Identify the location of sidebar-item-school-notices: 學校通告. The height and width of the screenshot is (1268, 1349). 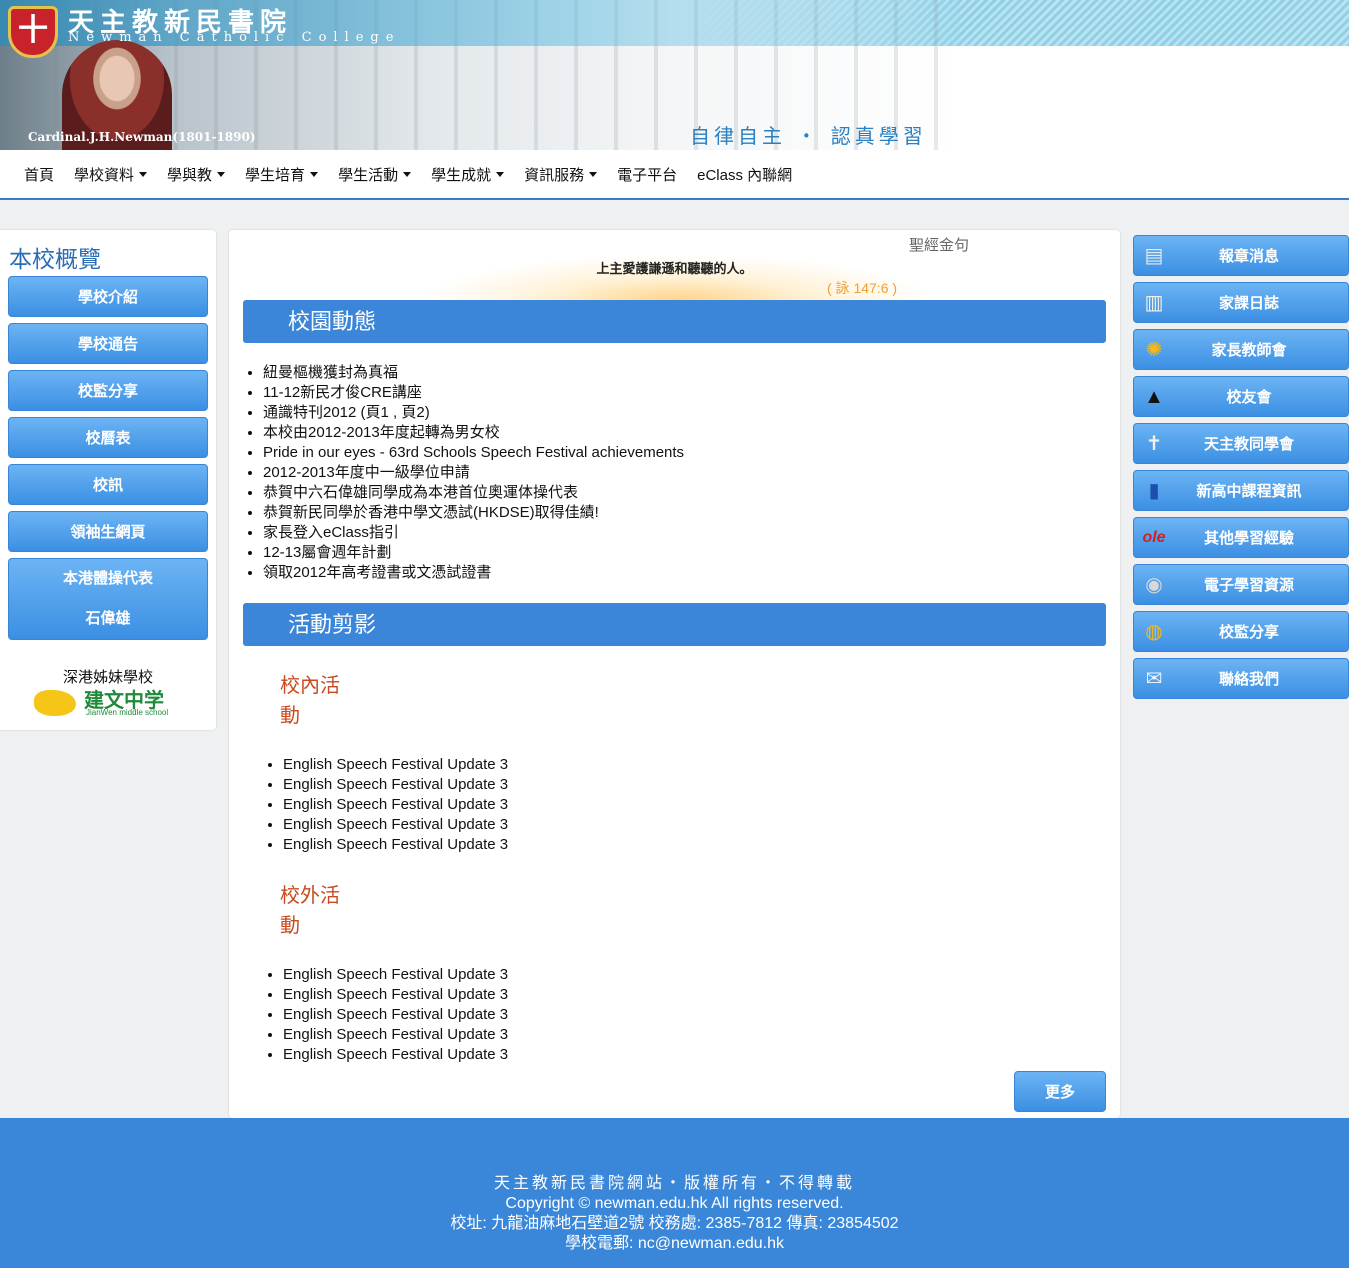
(108, 343).